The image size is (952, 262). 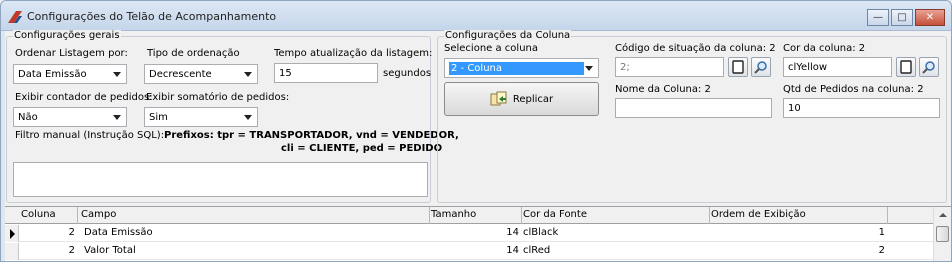 What do you see at coordinates (537, 250) in the screenshot?
I see `cell-cor-da-fonte: clRed` at bounding box center [537, 250].